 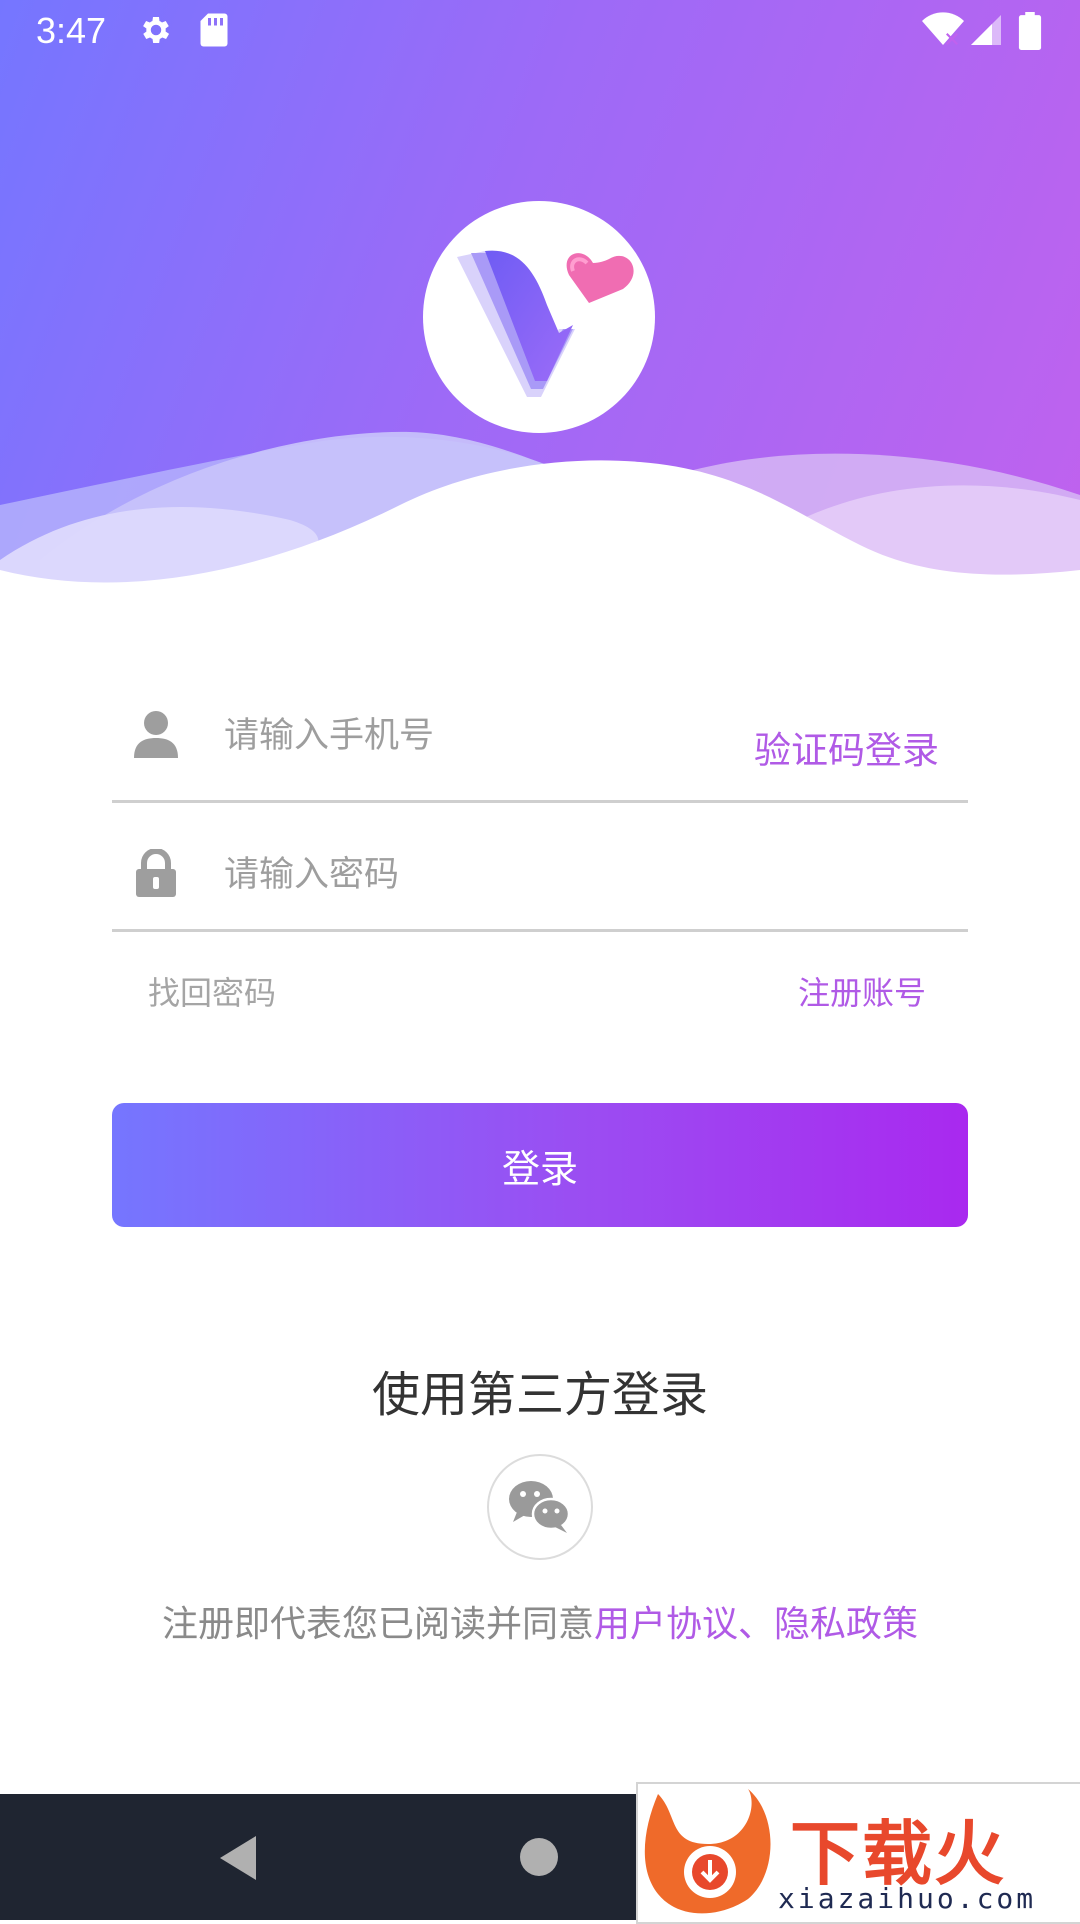 What do you see at coordinates (539, 317) in the screenshot?
I see `app-logo` at bounding box center [539, 317].